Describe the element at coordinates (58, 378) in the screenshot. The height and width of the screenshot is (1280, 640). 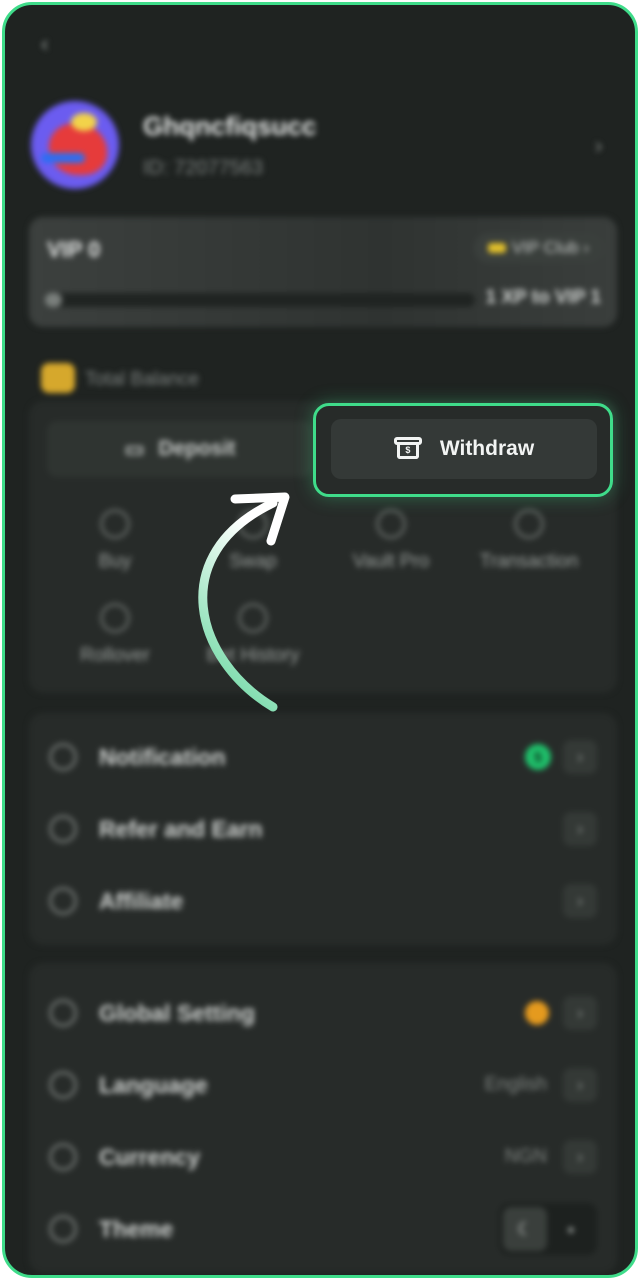
I see `wallet-icon` at that location.